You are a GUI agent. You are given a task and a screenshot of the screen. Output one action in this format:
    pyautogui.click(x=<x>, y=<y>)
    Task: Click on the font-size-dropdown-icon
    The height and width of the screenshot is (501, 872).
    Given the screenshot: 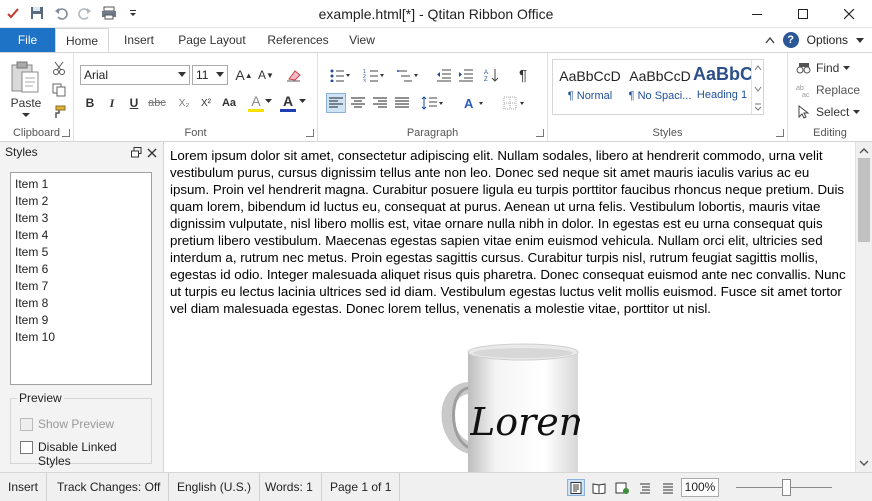 What is the action you would take?
    pyautogui.click(x=220, y=74)
    